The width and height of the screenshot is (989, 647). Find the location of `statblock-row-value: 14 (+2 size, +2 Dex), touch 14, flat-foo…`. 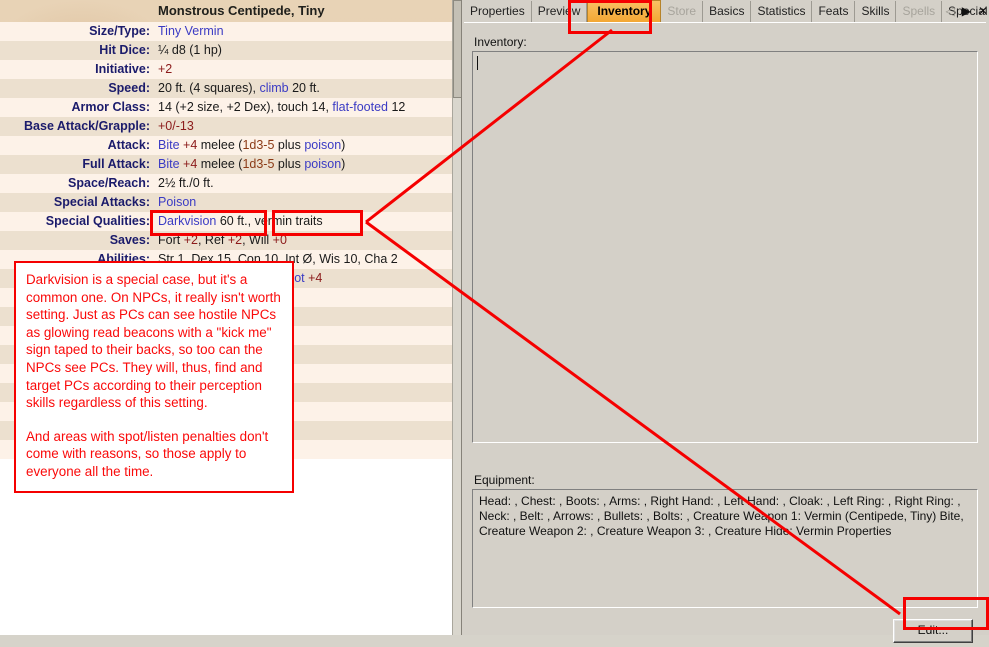

statblock-row-value: 14 (+2 size, +2 Dex), touch 14, flat-foo… is located at coordinates (282, 107).